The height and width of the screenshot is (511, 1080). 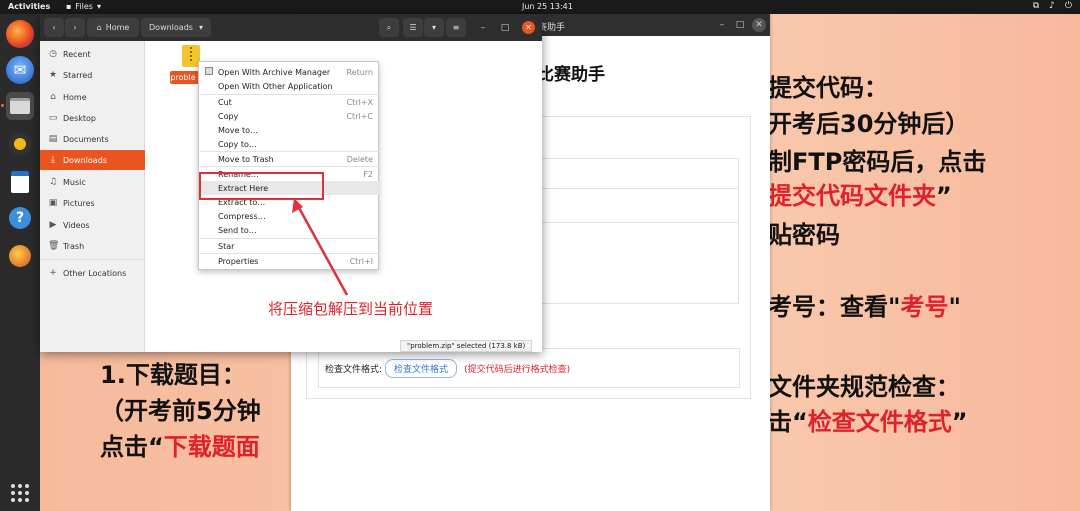 I want to click on path-downloads-label: Downloads, so click(x=171, y=27).